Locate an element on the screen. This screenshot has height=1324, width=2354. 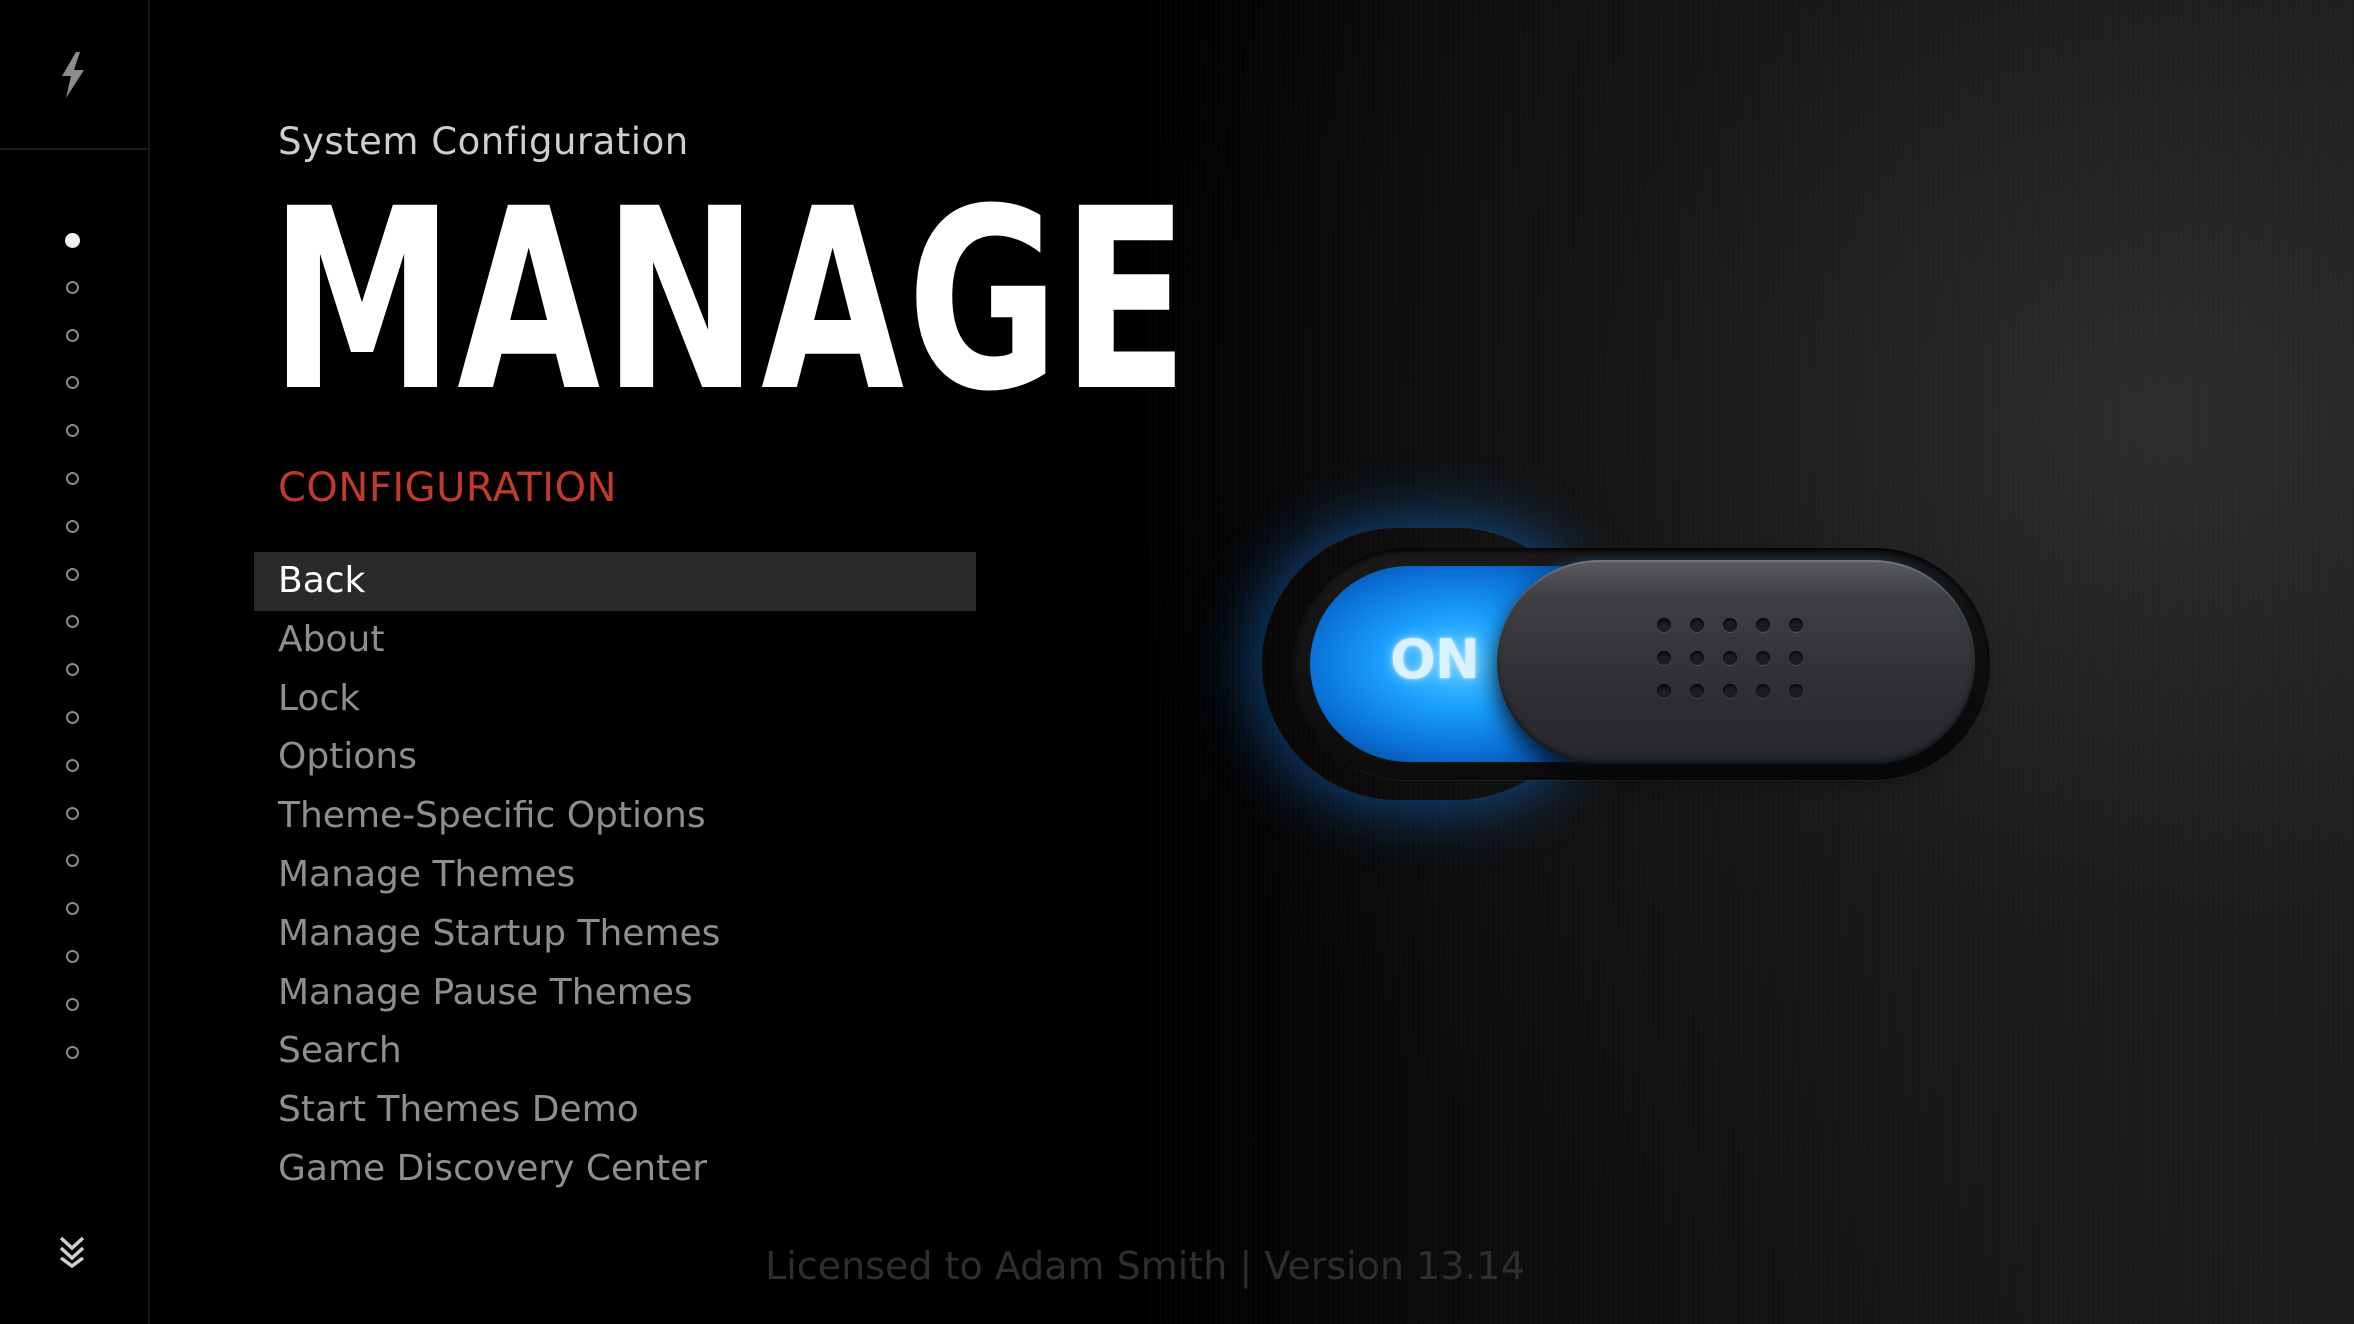
grip-dots-icon is located at coordinates (1737, 663).